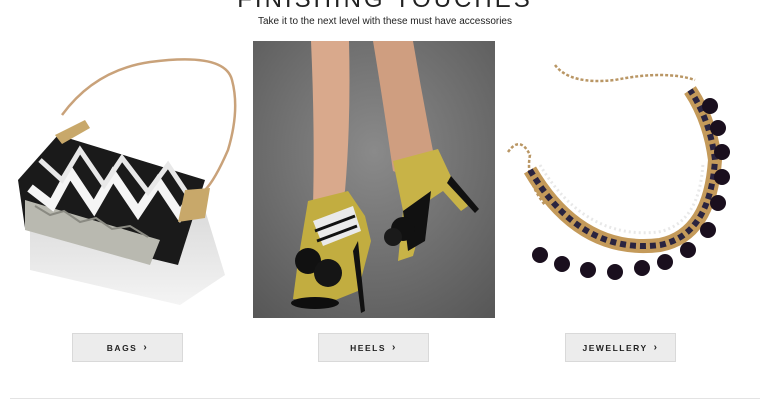  I want to click on section-title: FINISHING TOUCHES, so click(385, 7).